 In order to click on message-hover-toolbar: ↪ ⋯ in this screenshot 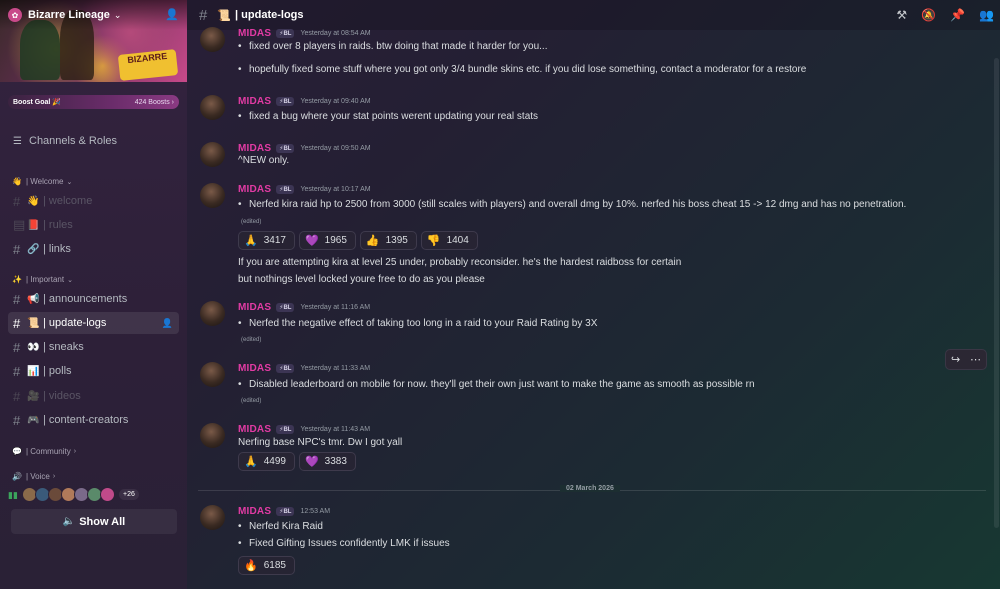, I will do `click(966, 359)`.